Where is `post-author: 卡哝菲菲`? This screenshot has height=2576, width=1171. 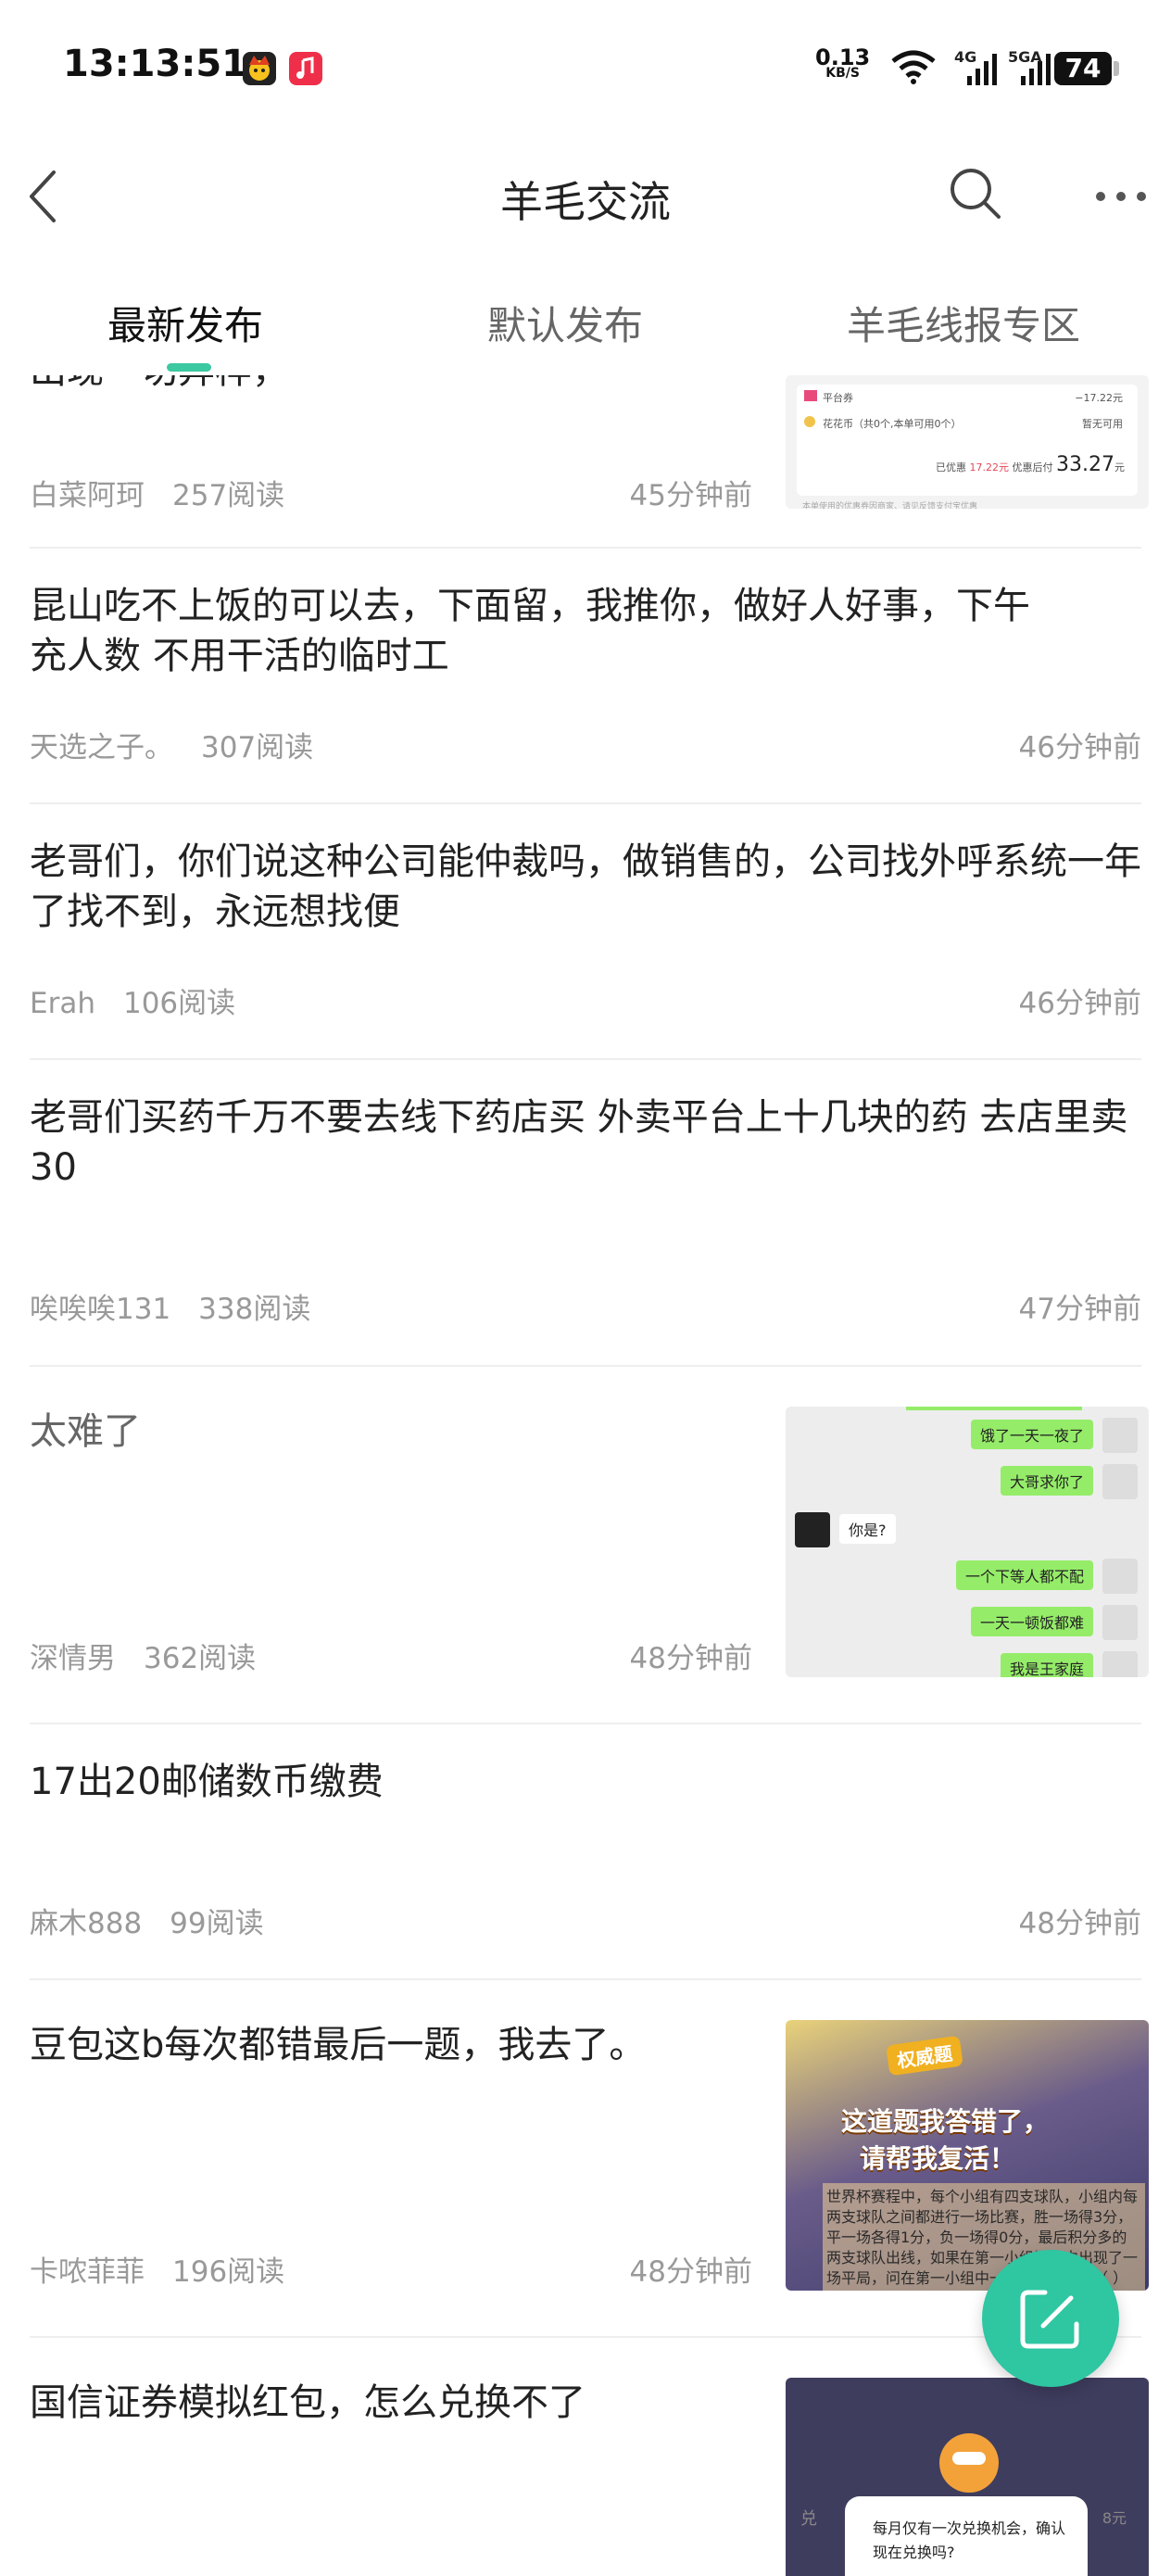 post-author: 卡哝菲菲 is located at coordinates (87, 2272).